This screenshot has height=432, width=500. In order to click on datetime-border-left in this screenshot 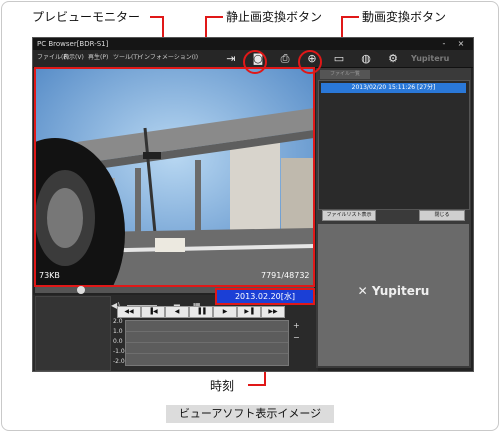, I will do `click(216, 296)`.